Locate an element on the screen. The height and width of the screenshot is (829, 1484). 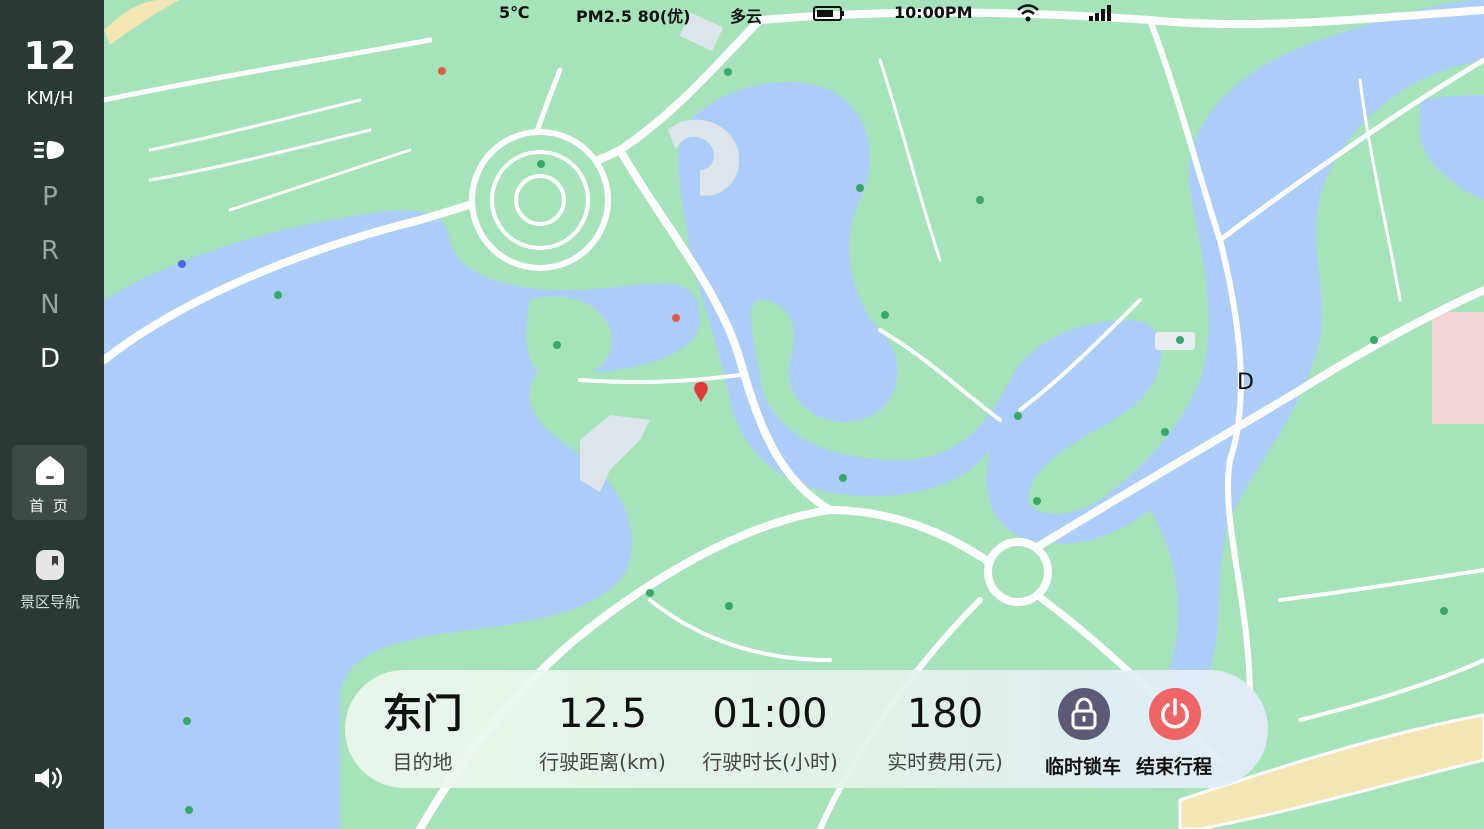
nav-scenic-navigation: 景区导航 is located at coordinates (50, 580).